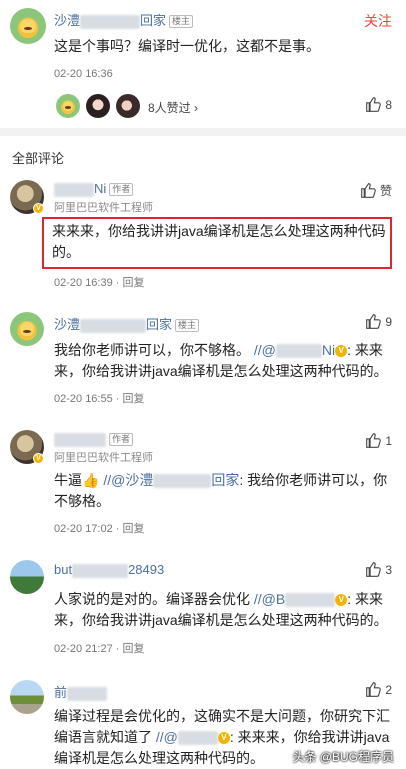 This screenshot has width=406, height=769. Describe the element at coordinates (221, 490) in the screenshot. I see `comment-text: 牛逼👍 //@沙澧 回家: 我给你老师讲可以，你不够格。` at that location.